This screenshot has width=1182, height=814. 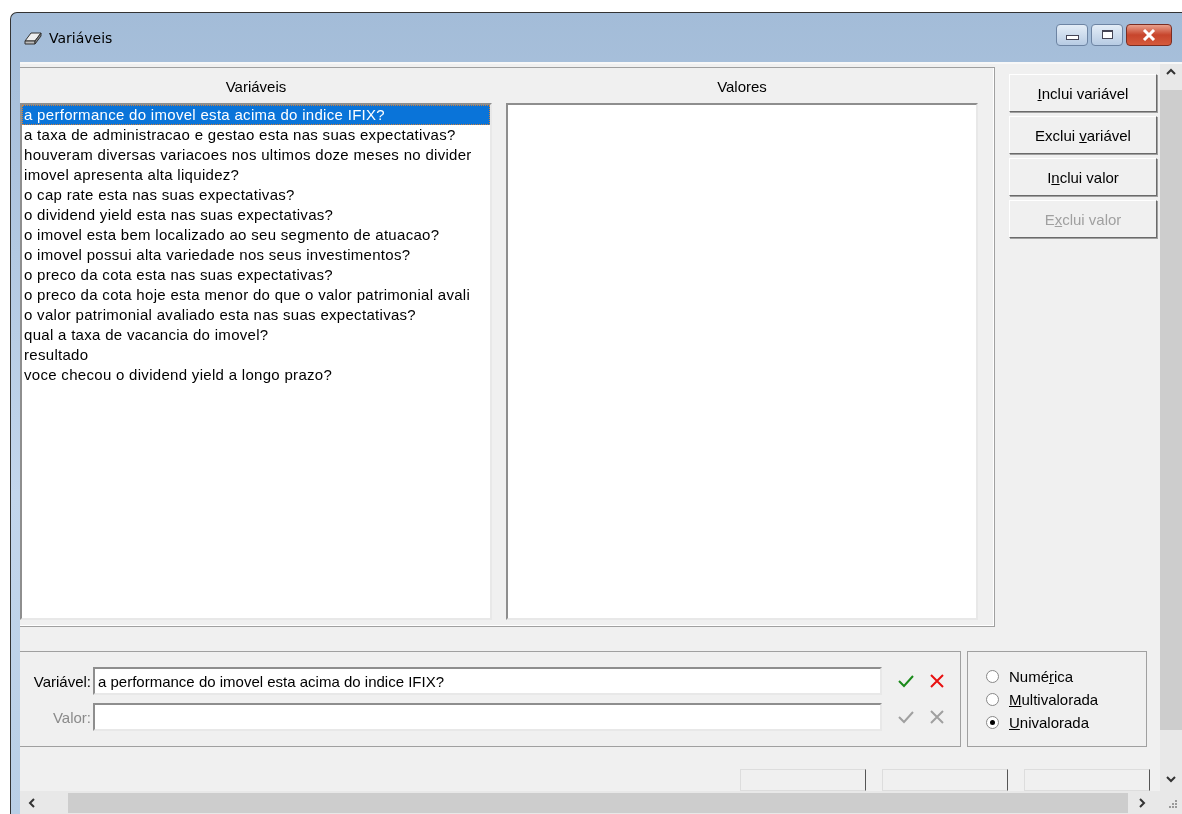 I want to click on list-item: imovel apresenta alta liquidez?, so click(x=256, y=175).